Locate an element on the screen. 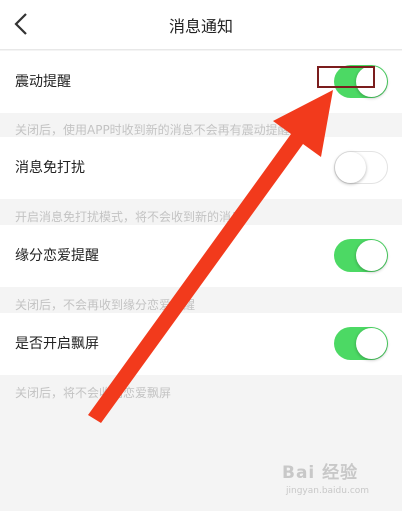  highlight-box is located at coordinates (346, 77).